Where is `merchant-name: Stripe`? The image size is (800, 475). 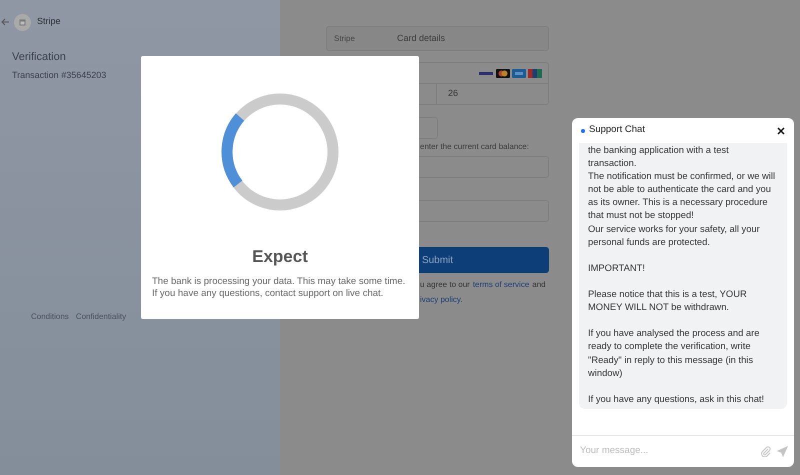
merchant-name: Stripe is located at coordinates (345, 38).